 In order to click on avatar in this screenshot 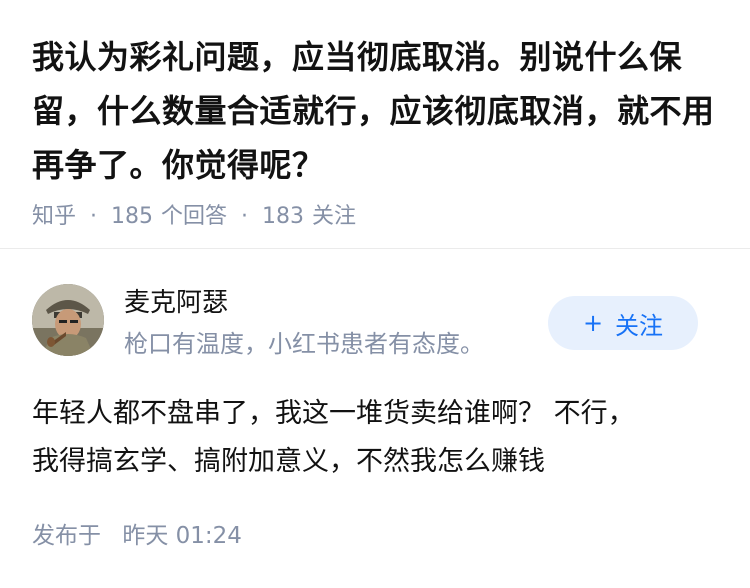, I will do `click(68, 320)`.